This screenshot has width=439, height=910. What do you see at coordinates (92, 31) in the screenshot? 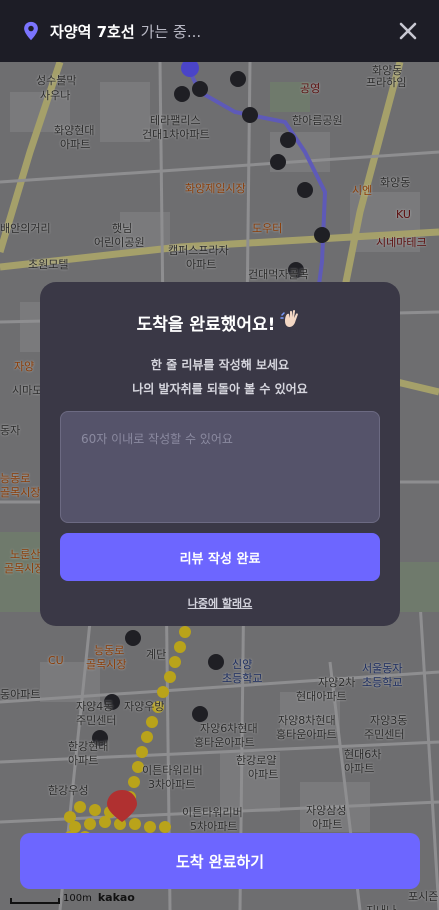
I see `destination-name: 자양역 7호선` at bounding box center [92, 31].